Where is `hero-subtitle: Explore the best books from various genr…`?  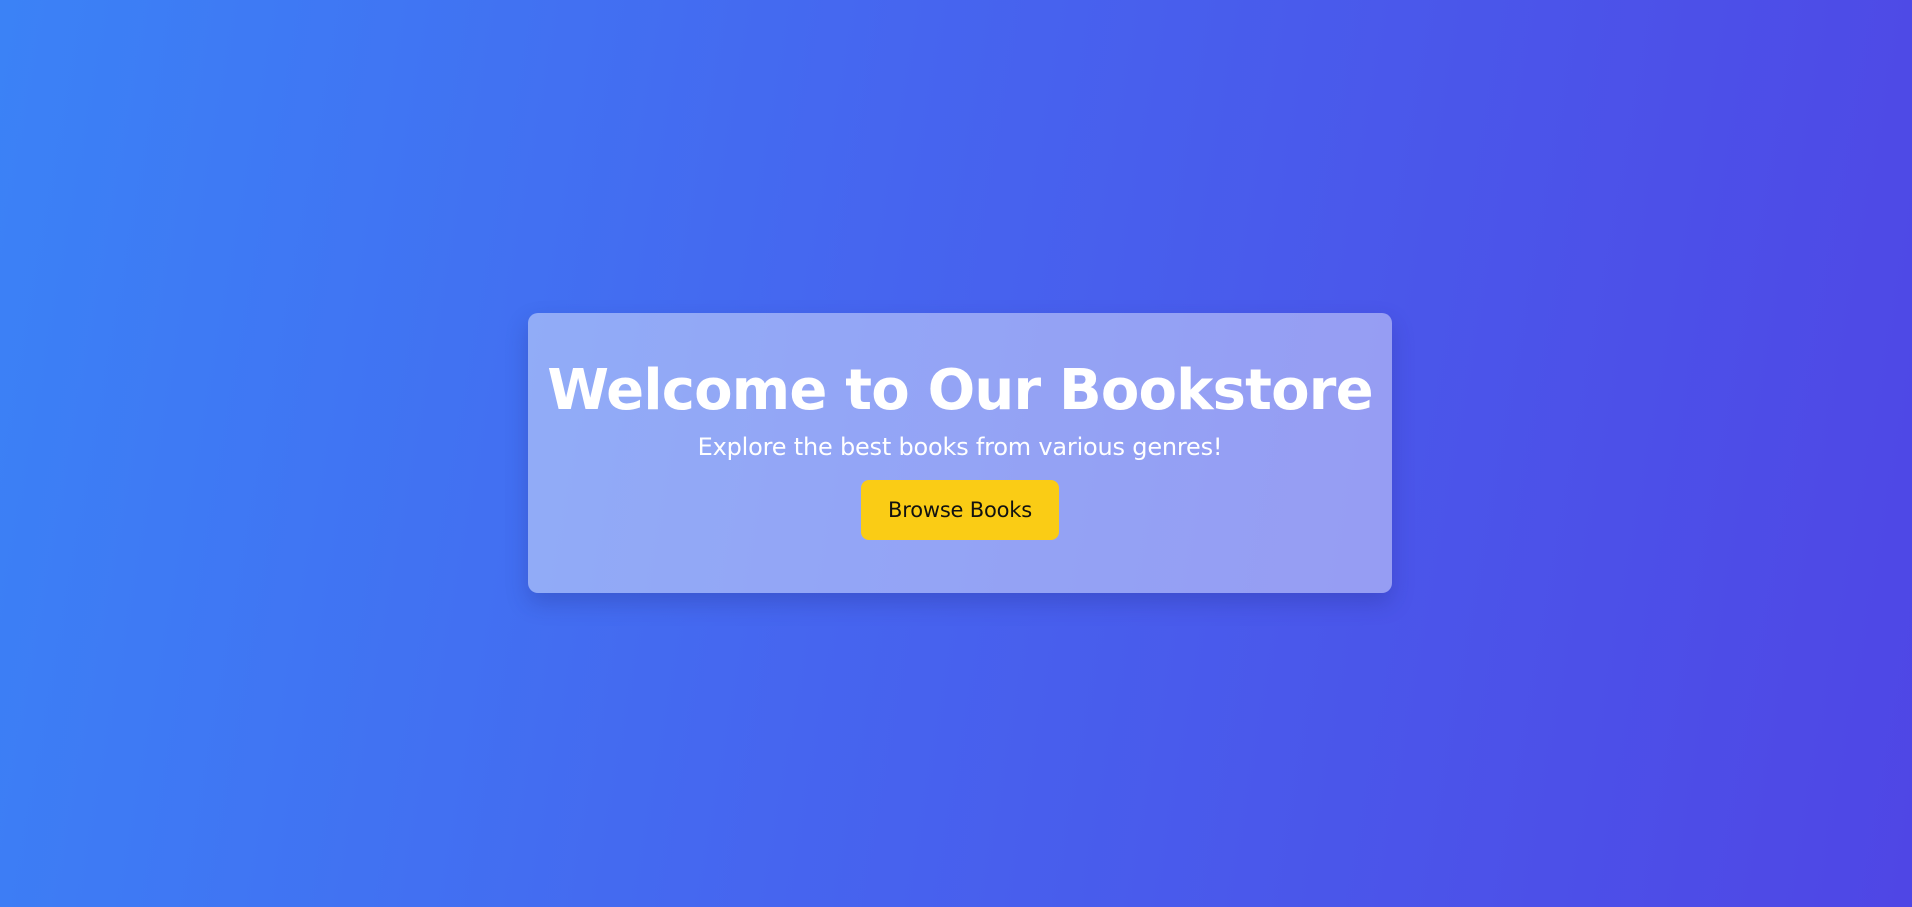
hero-subtitle: Explore the best books from various genr… is located at coordinates (960, 447).